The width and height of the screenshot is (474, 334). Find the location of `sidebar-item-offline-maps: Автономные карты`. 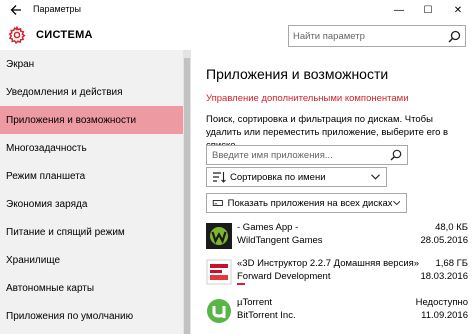

sidebar-item-offline-maps: Автономные карты is located at coordinates (91, 288).